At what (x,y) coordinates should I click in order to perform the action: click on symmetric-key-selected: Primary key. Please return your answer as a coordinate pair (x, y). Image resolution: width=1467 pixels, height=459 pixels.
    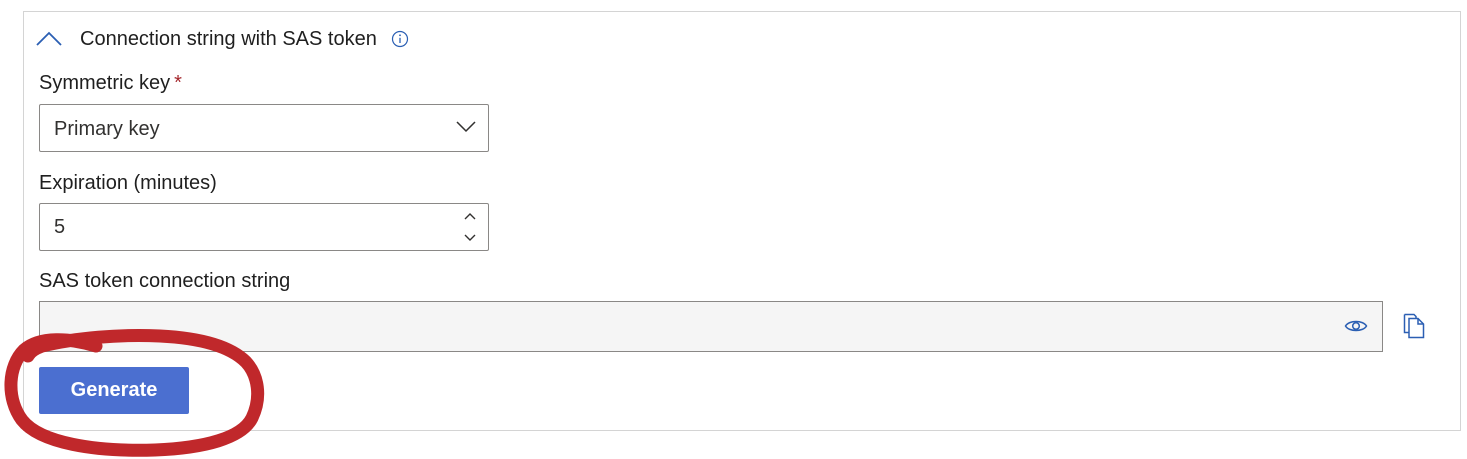
    Looking at the image, I should click on (107, 129).